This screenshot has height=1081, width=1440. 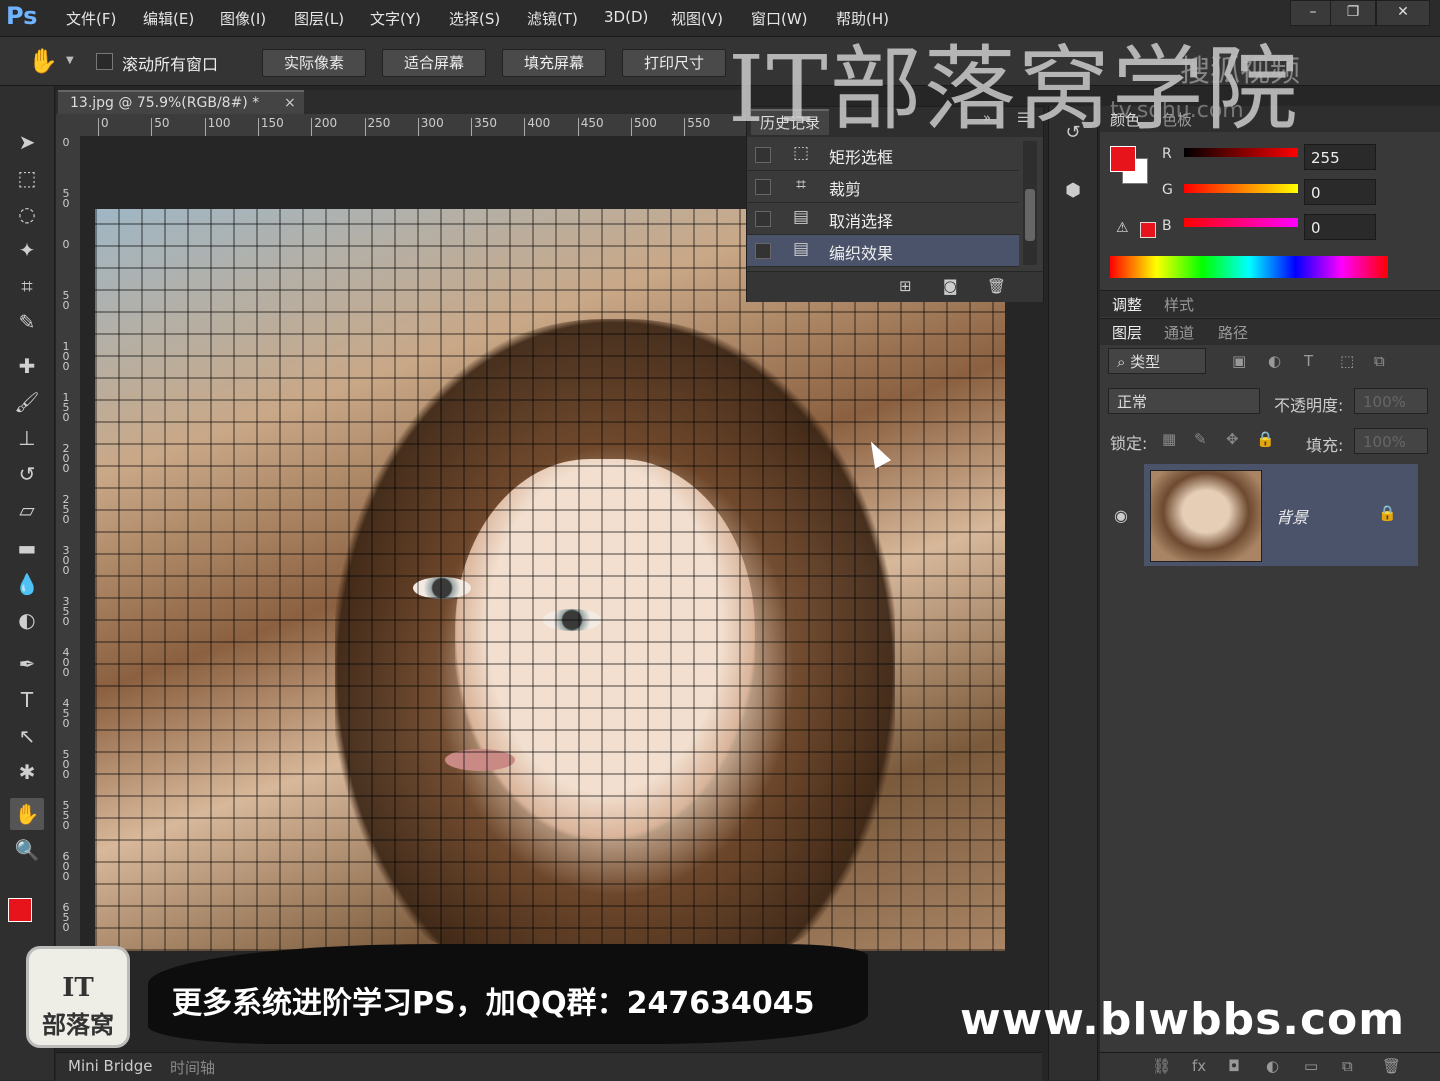 I want to click on layer-filter-select: ⌕ 类型, so click(x=1157, y=361).